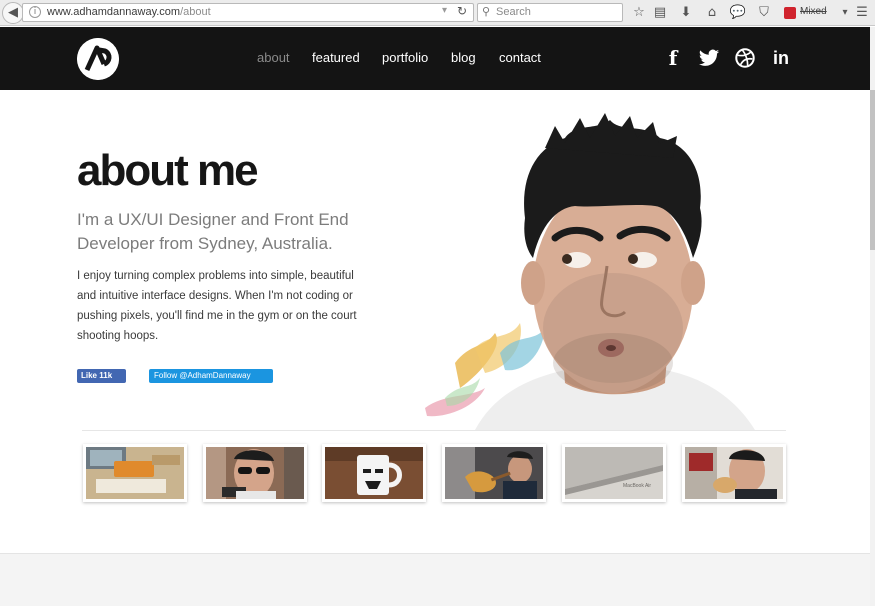 The image size is (875, 606). What do you see at coordinates (550, 12) in the screenshot?
I see `search-box: ⚲ Search` at bounding box center [550, 12].